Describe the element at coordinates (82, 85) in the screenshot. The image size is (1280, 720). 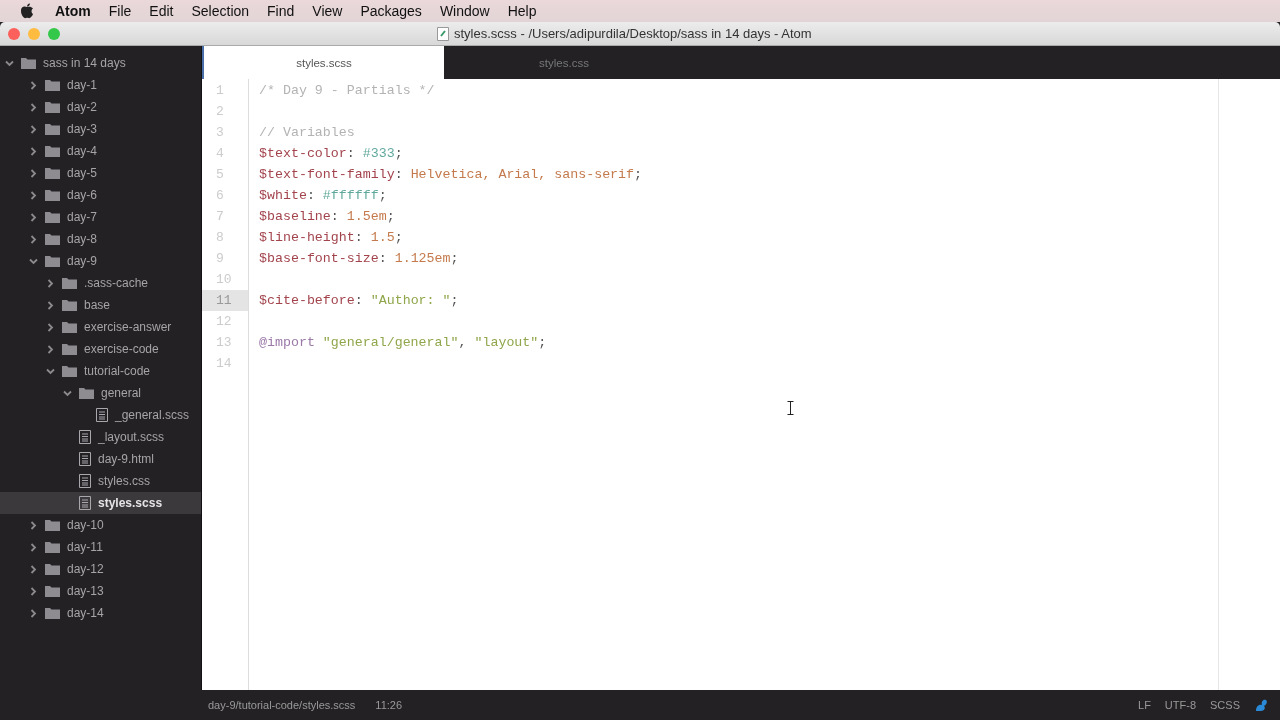
I see `tree-item-label: day-1` at that location.